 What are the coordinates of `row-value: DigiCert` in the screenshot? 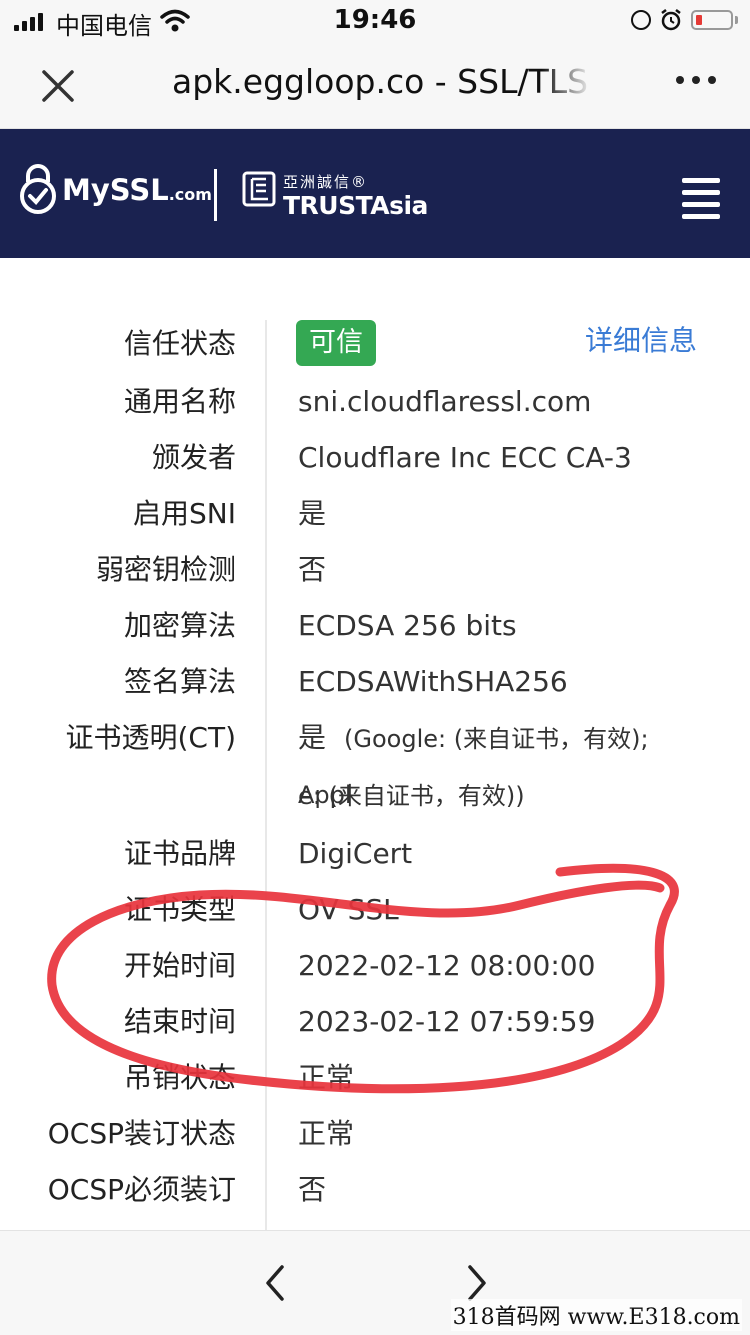 It's located at (355, 853).